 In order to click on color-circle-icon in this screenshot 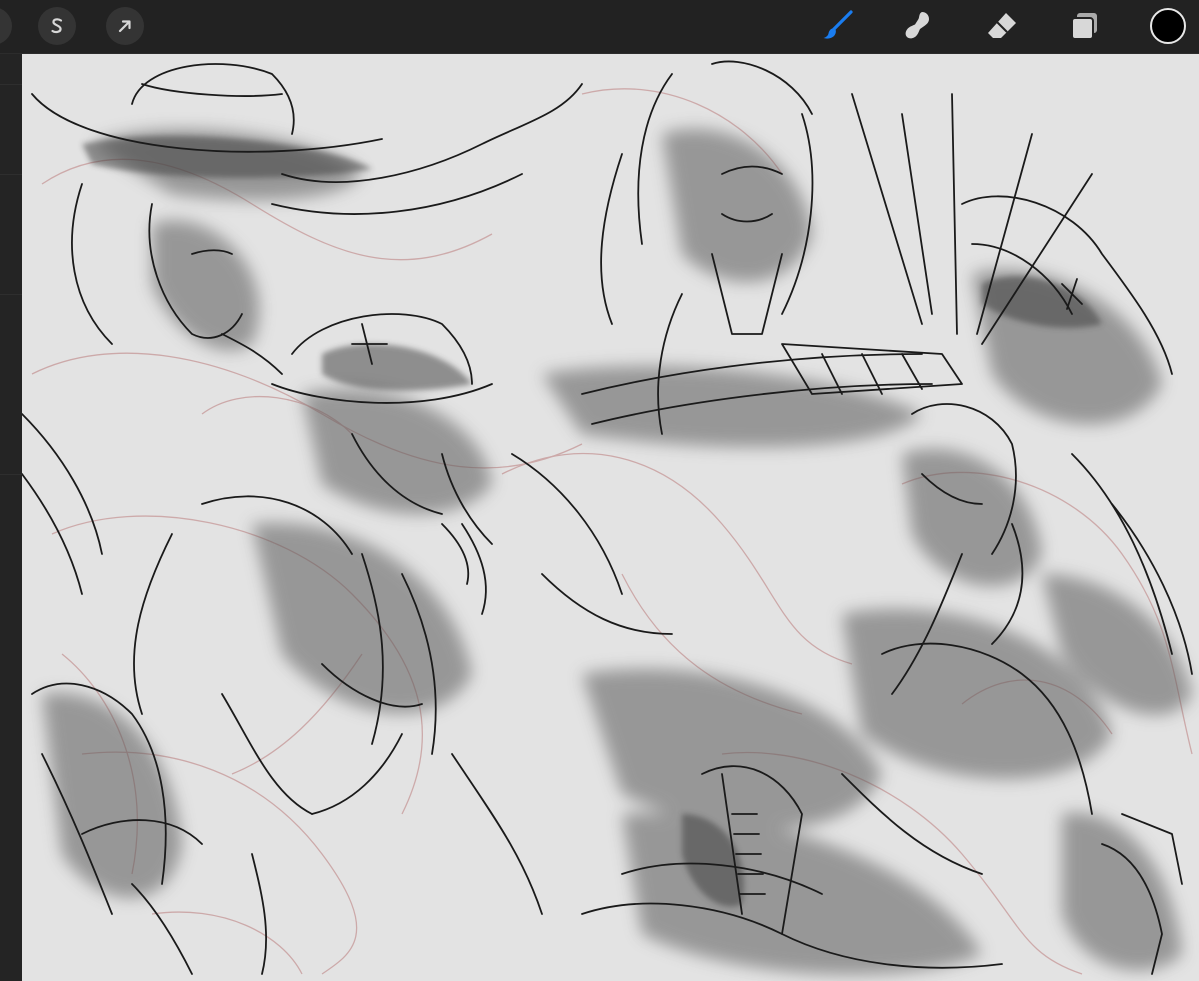, I will do `click(1168, 26)`.